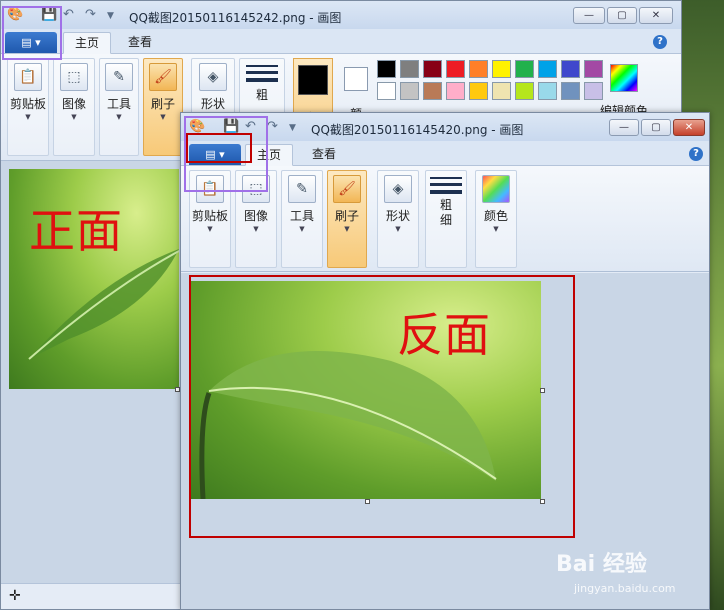 This screenshot has width=724, height=610. Describe the element at coordinates (444, 335) in the screenshot. I see `canvas-text: 反面` at that location.